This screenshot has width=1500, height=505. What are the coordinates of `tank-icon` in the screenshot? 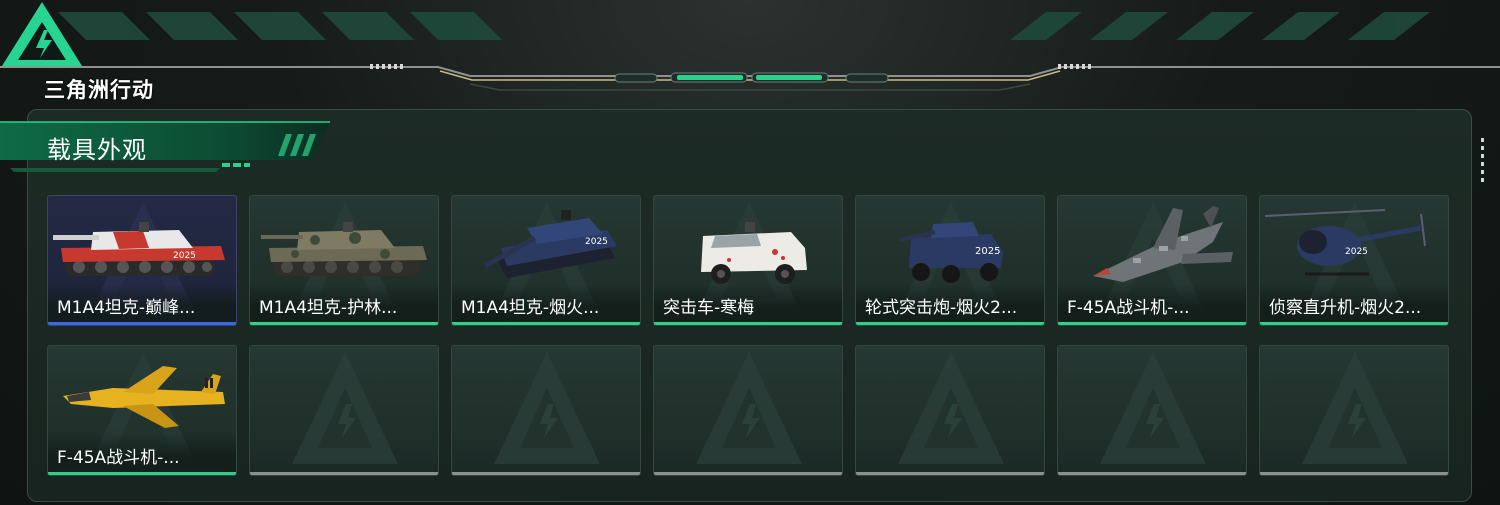 It's located at (344, 249).